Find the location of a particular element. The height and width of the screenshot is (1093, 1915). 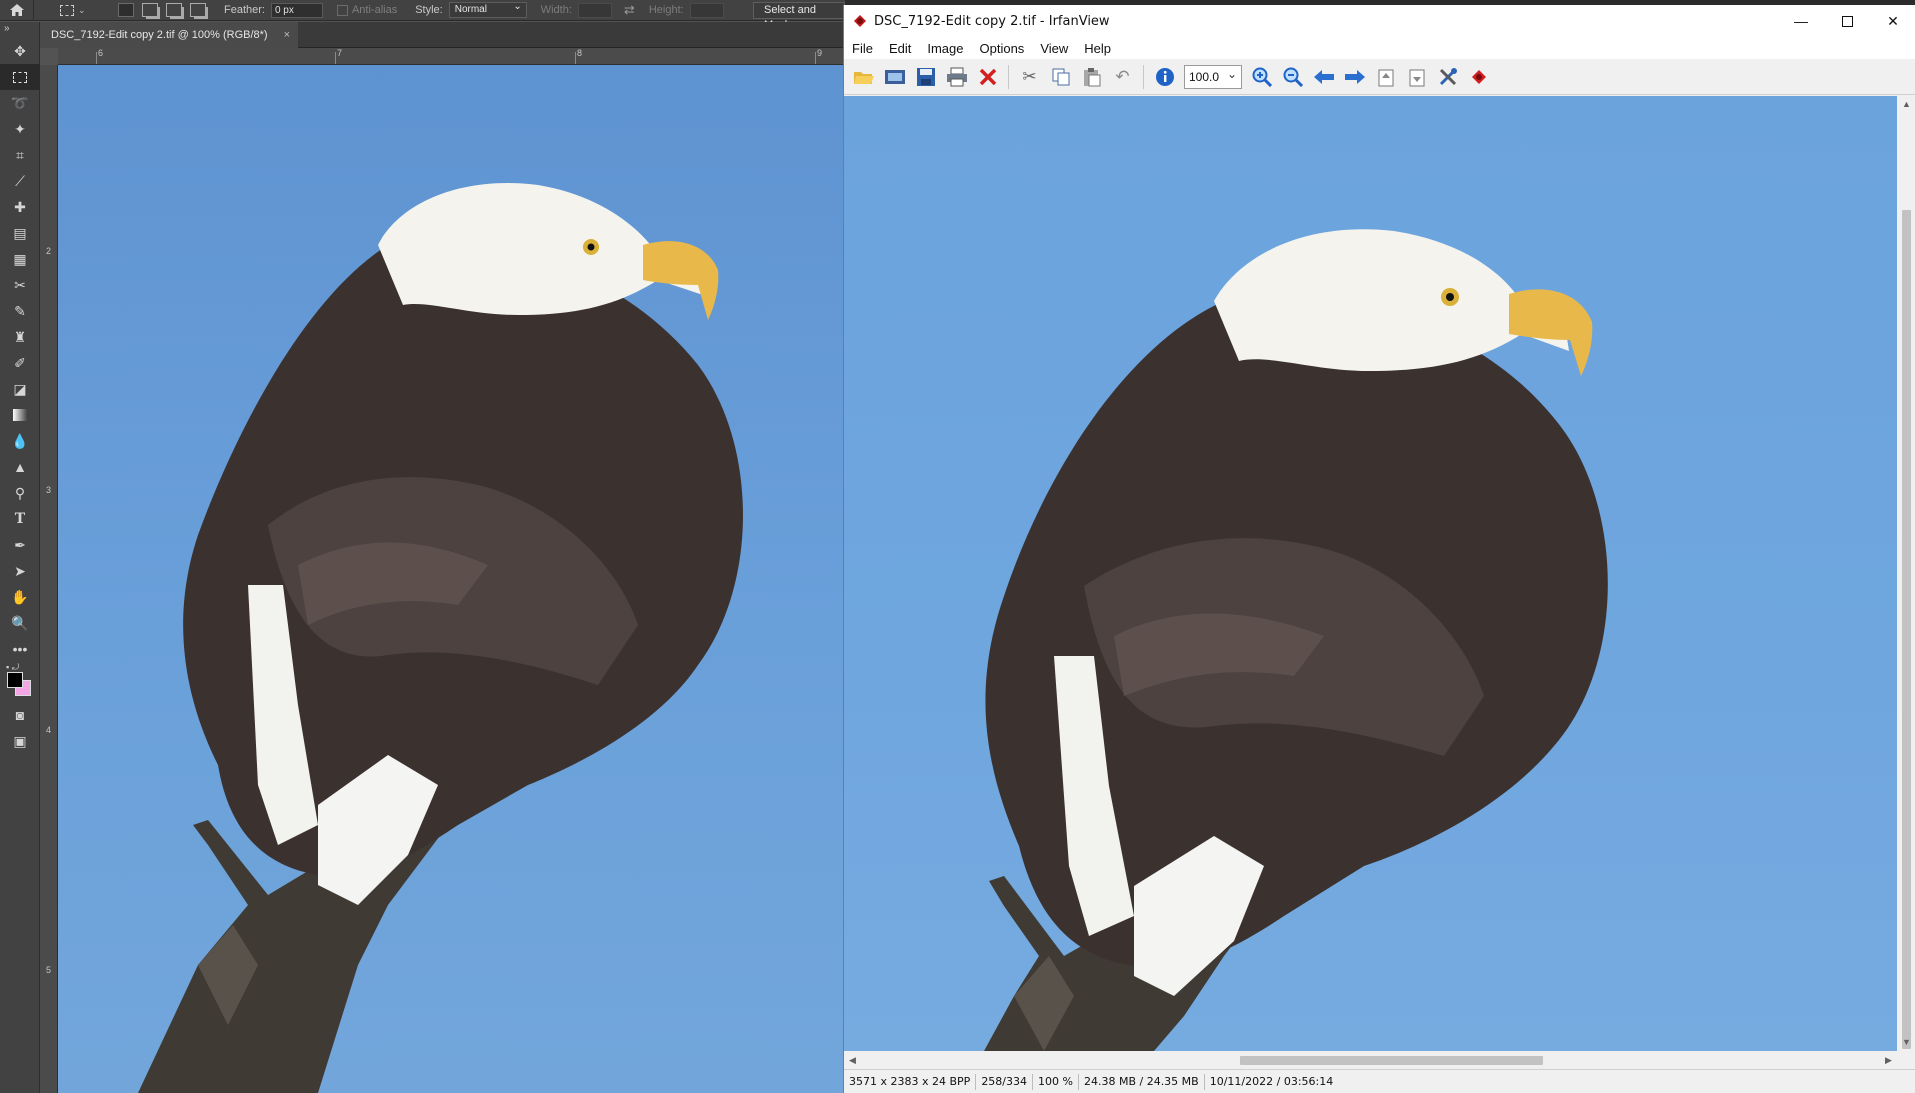

paste-button is located at coordinates (1091, 77).